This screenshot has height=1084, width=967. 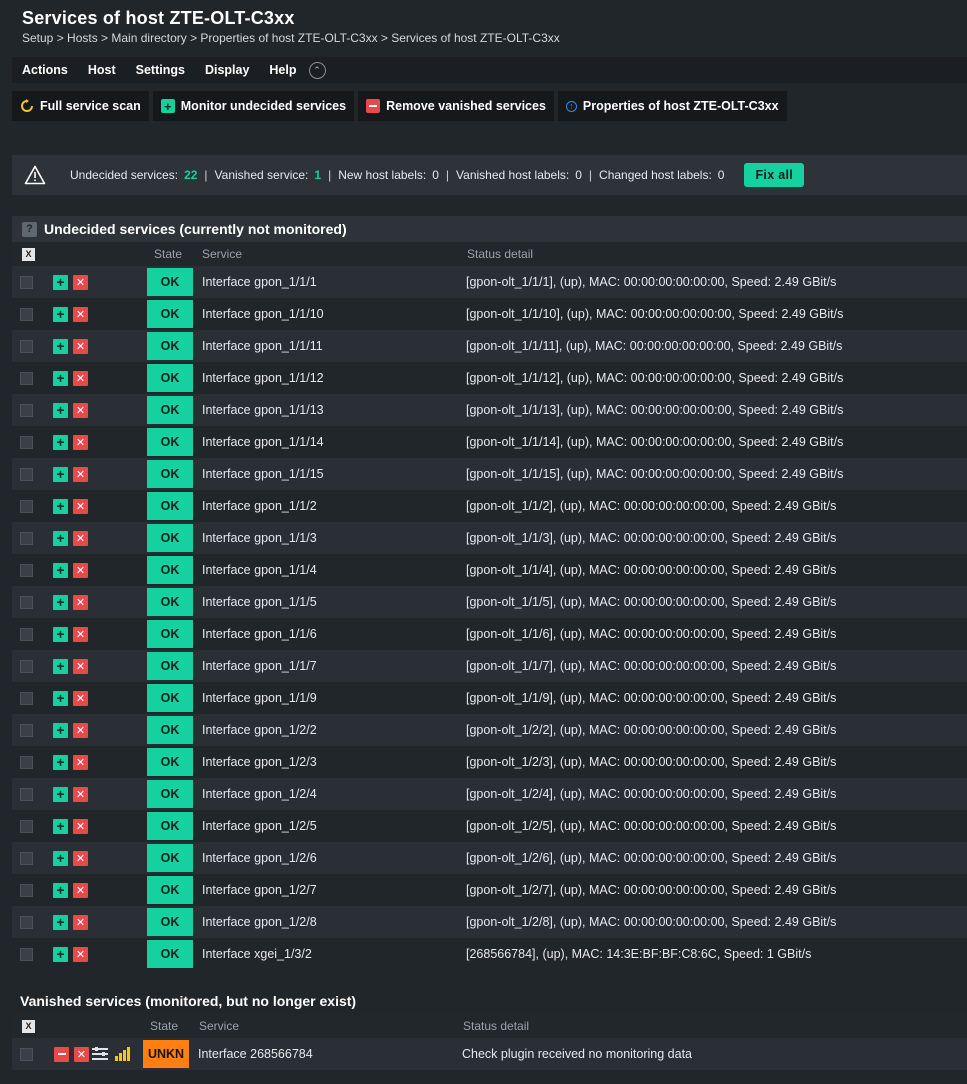 What do you see at coordinates (259, 282) in the screenshot?
I see `service-name: Interface gpon_1/1/1` at bounding box center [259, 282].